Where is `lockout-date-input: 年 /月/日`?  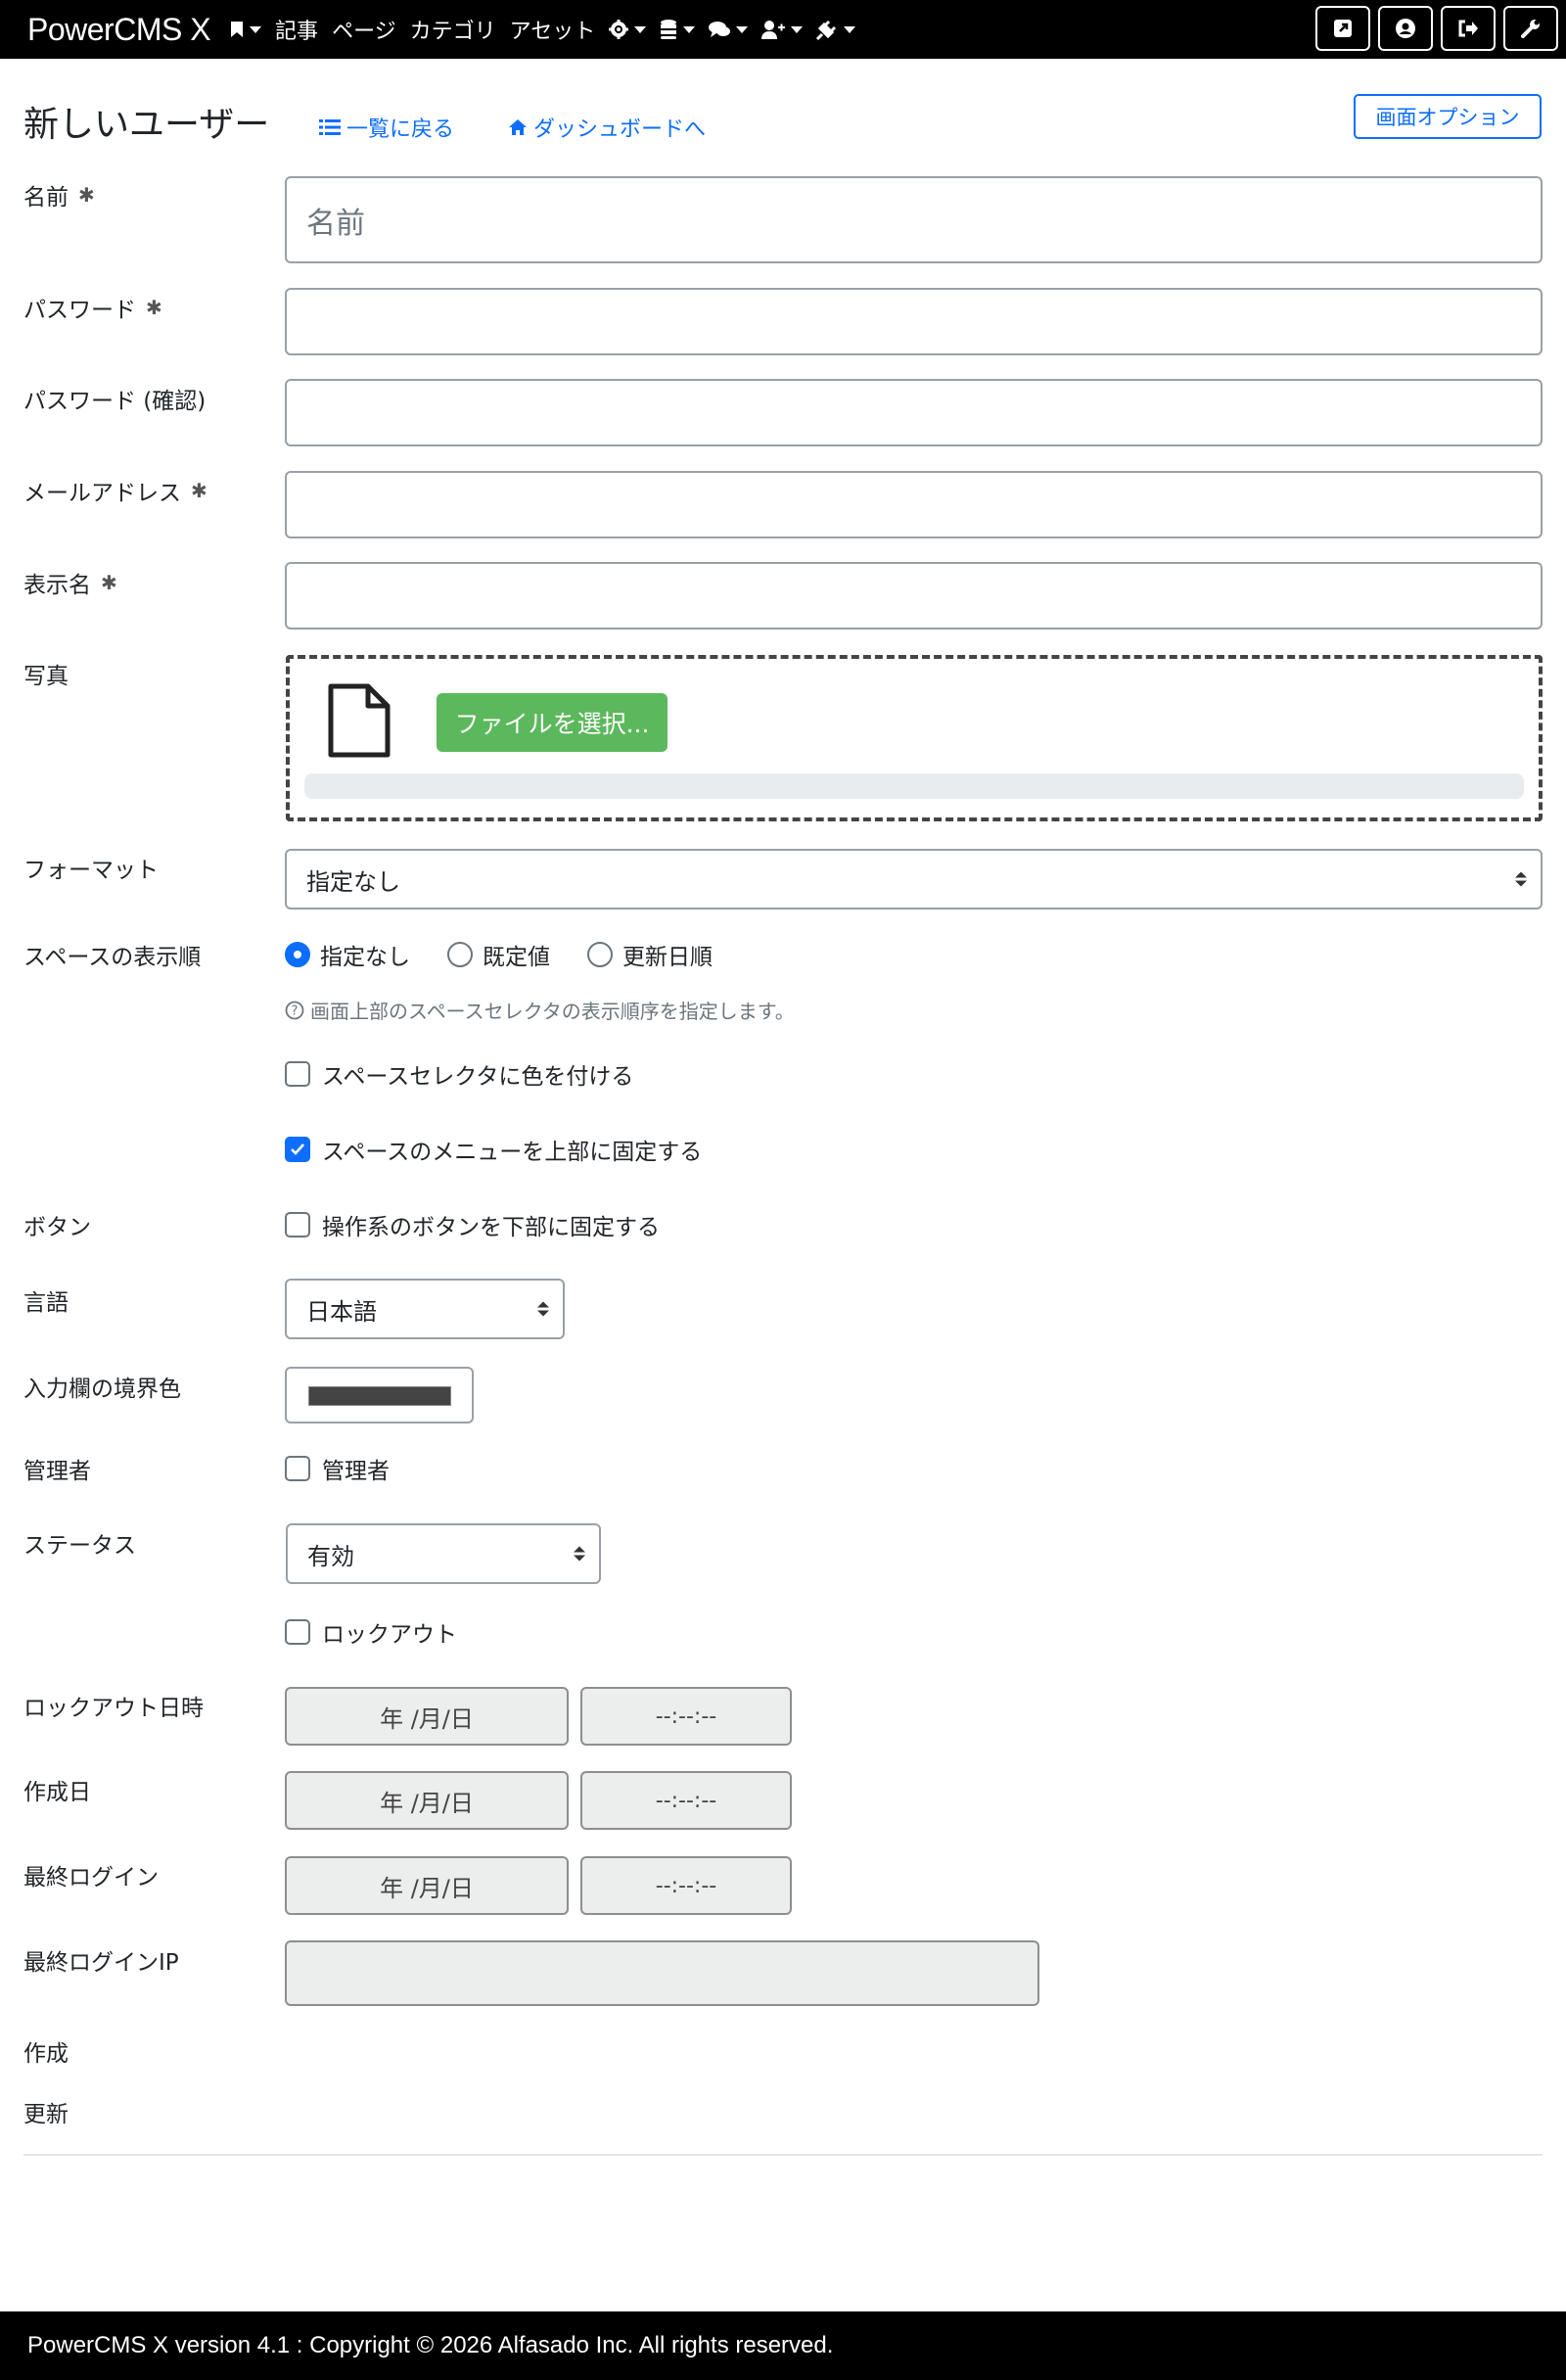 lockout-date-input: 年 /月/日 is located at coordinates (427, 1716).